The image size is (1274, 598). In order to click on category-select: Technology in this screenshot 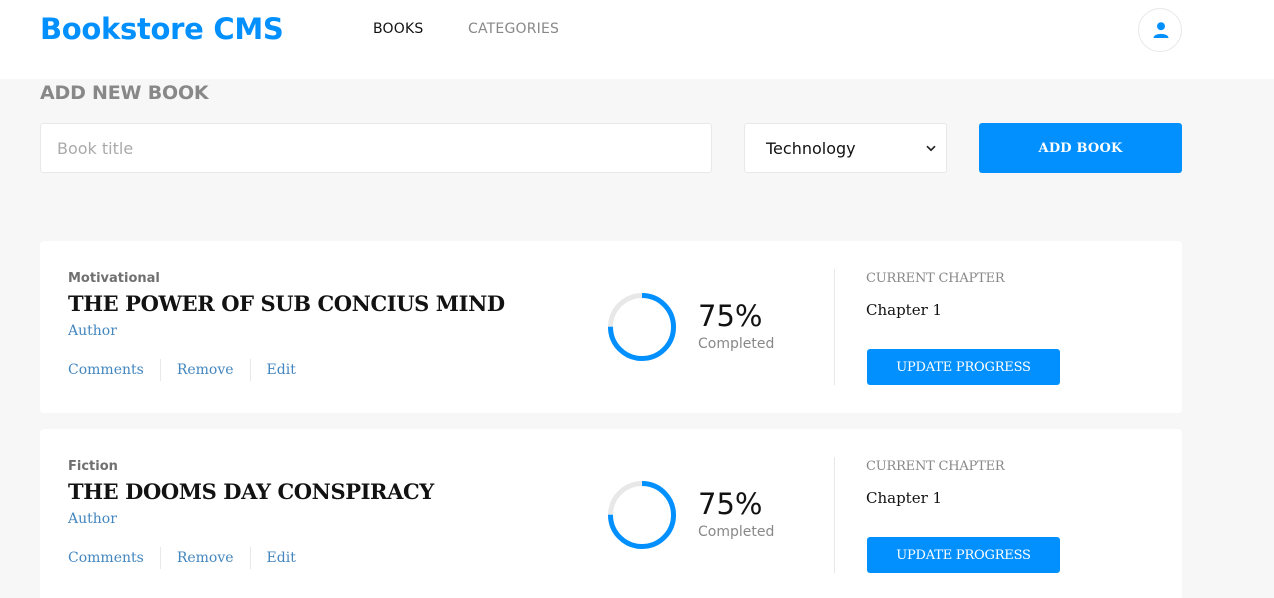, I will do `click(845, 148)`.